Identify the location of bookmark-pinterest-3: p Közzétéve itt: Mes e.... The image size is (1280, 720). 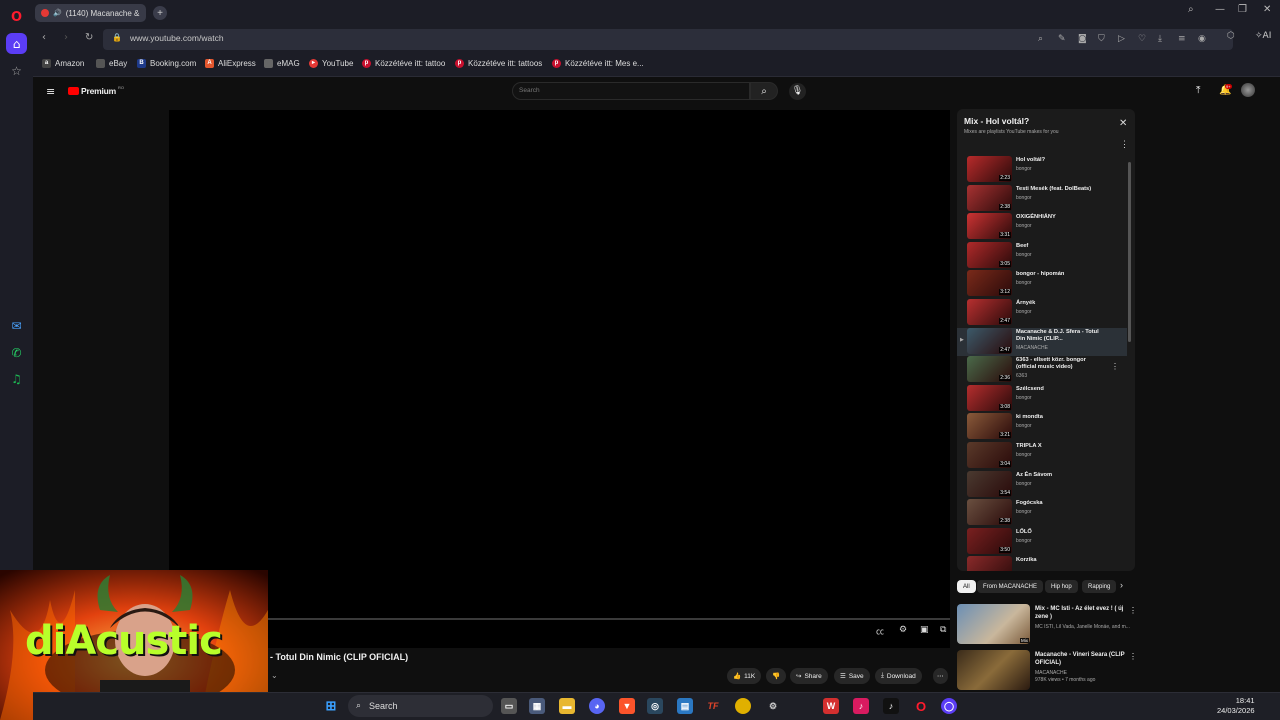
(598, 63).